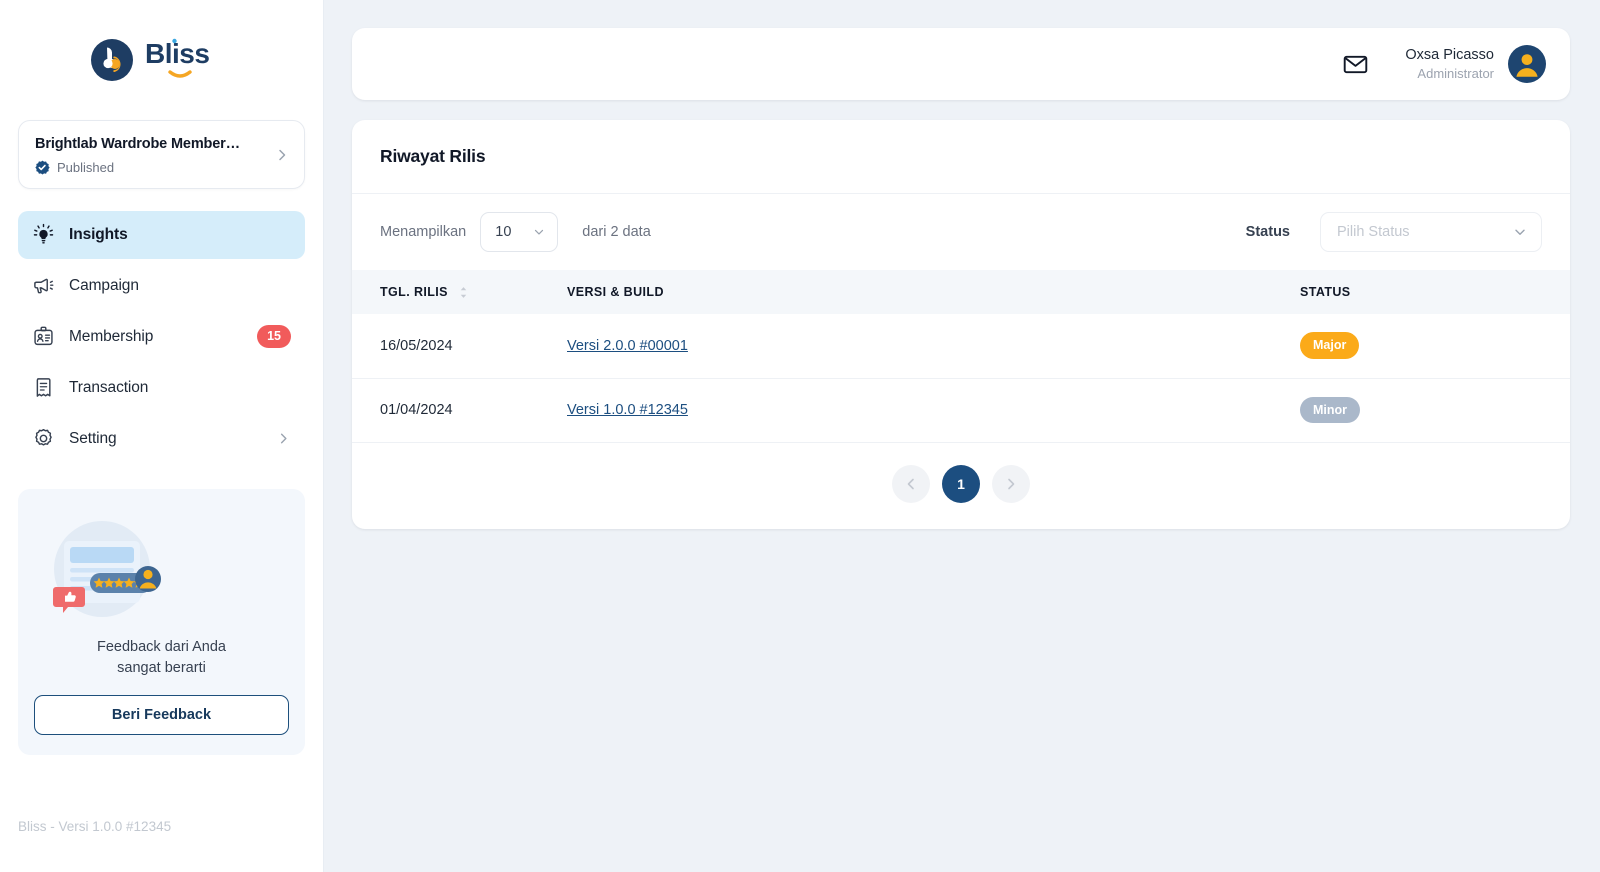 The width and height of the screenshot is (1600, 872). I want to click on project-info: Brightlab Wardrobe Member… Published, so click(154, 155).